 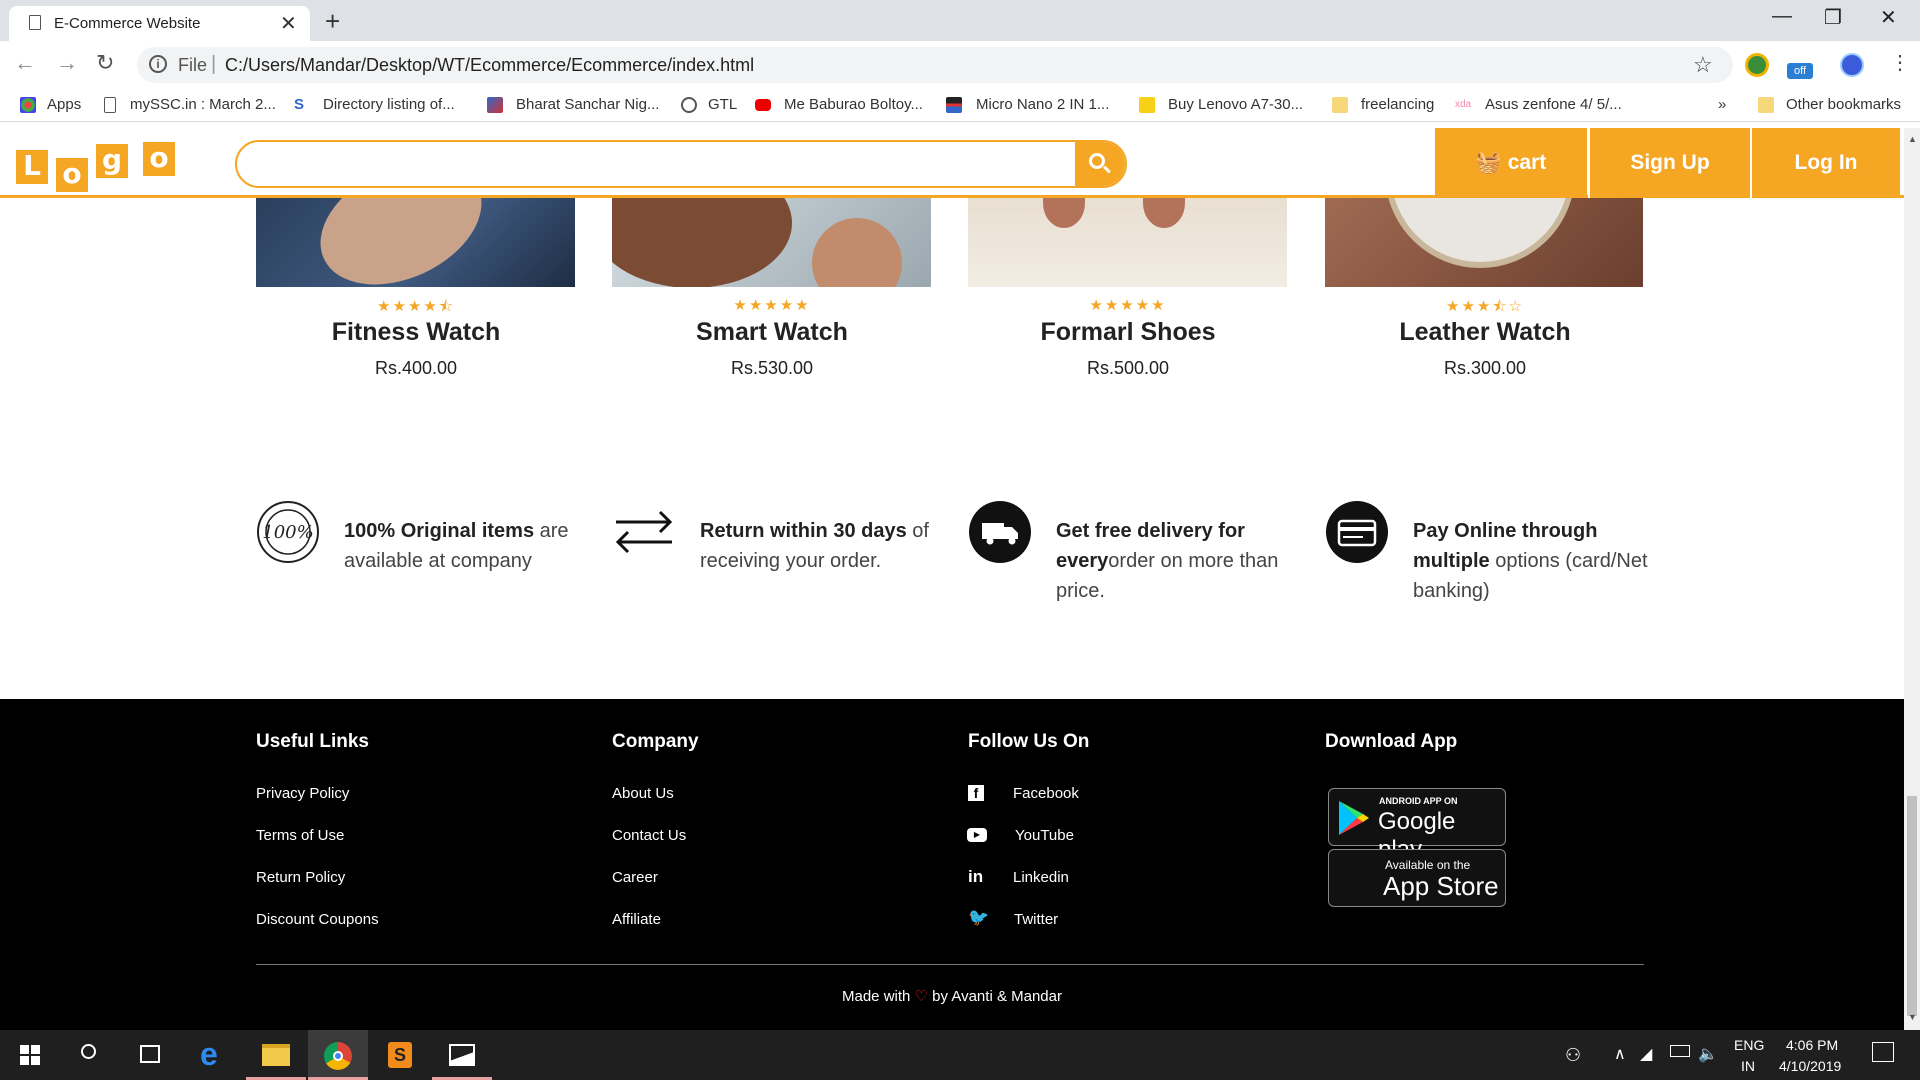 What do you see at coordinates (30, 1055) in the screenshot?
I see `start-button` at bounding box center [30, 1055].